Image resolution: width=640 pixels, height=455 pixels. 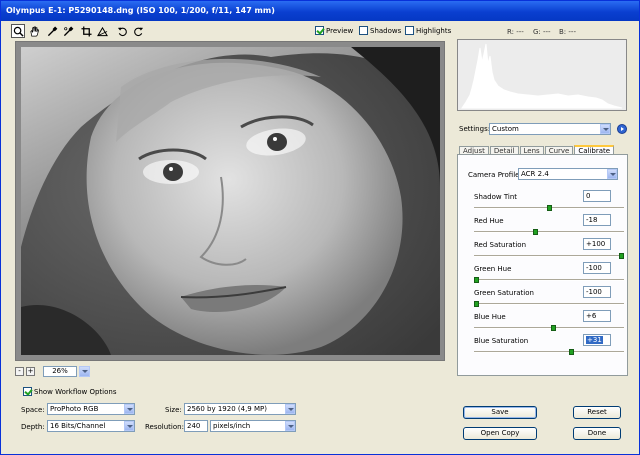 I want to click on red-hue-label: Red Hue, so click(x=489, y=221).